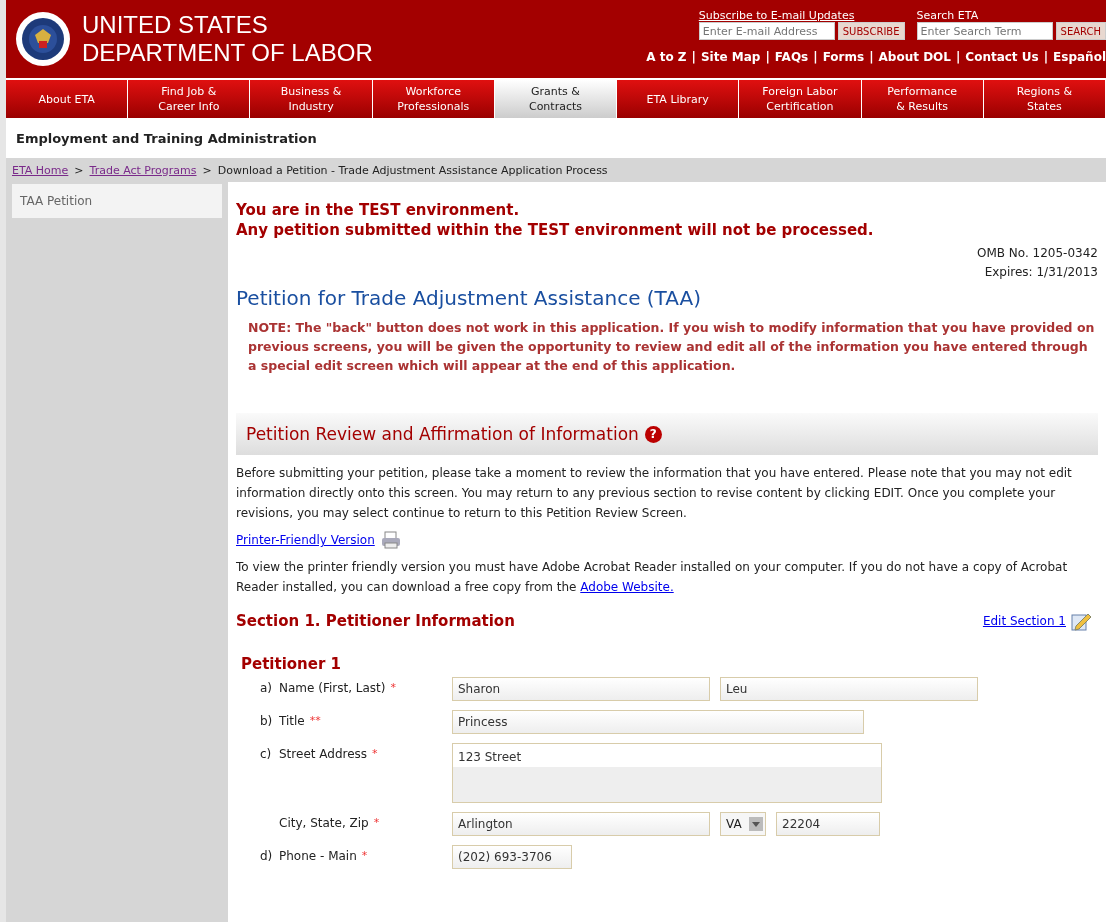 This screenshot has width=1106, height=922. I want to click on seal-icon, so click(43, 39).